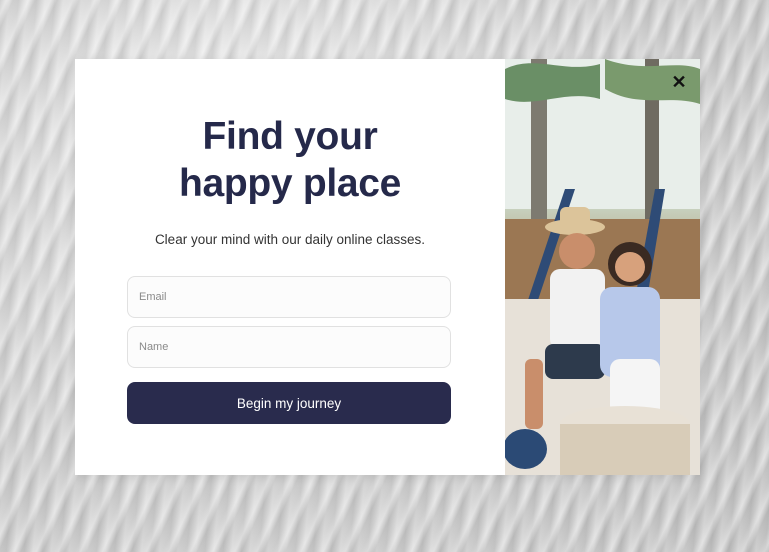 The height and width of the screenshot is (552, 769). What do you see at coordinates (289, 297) in the screenshot?
I see `email-field` at bounding box center [289, 297].